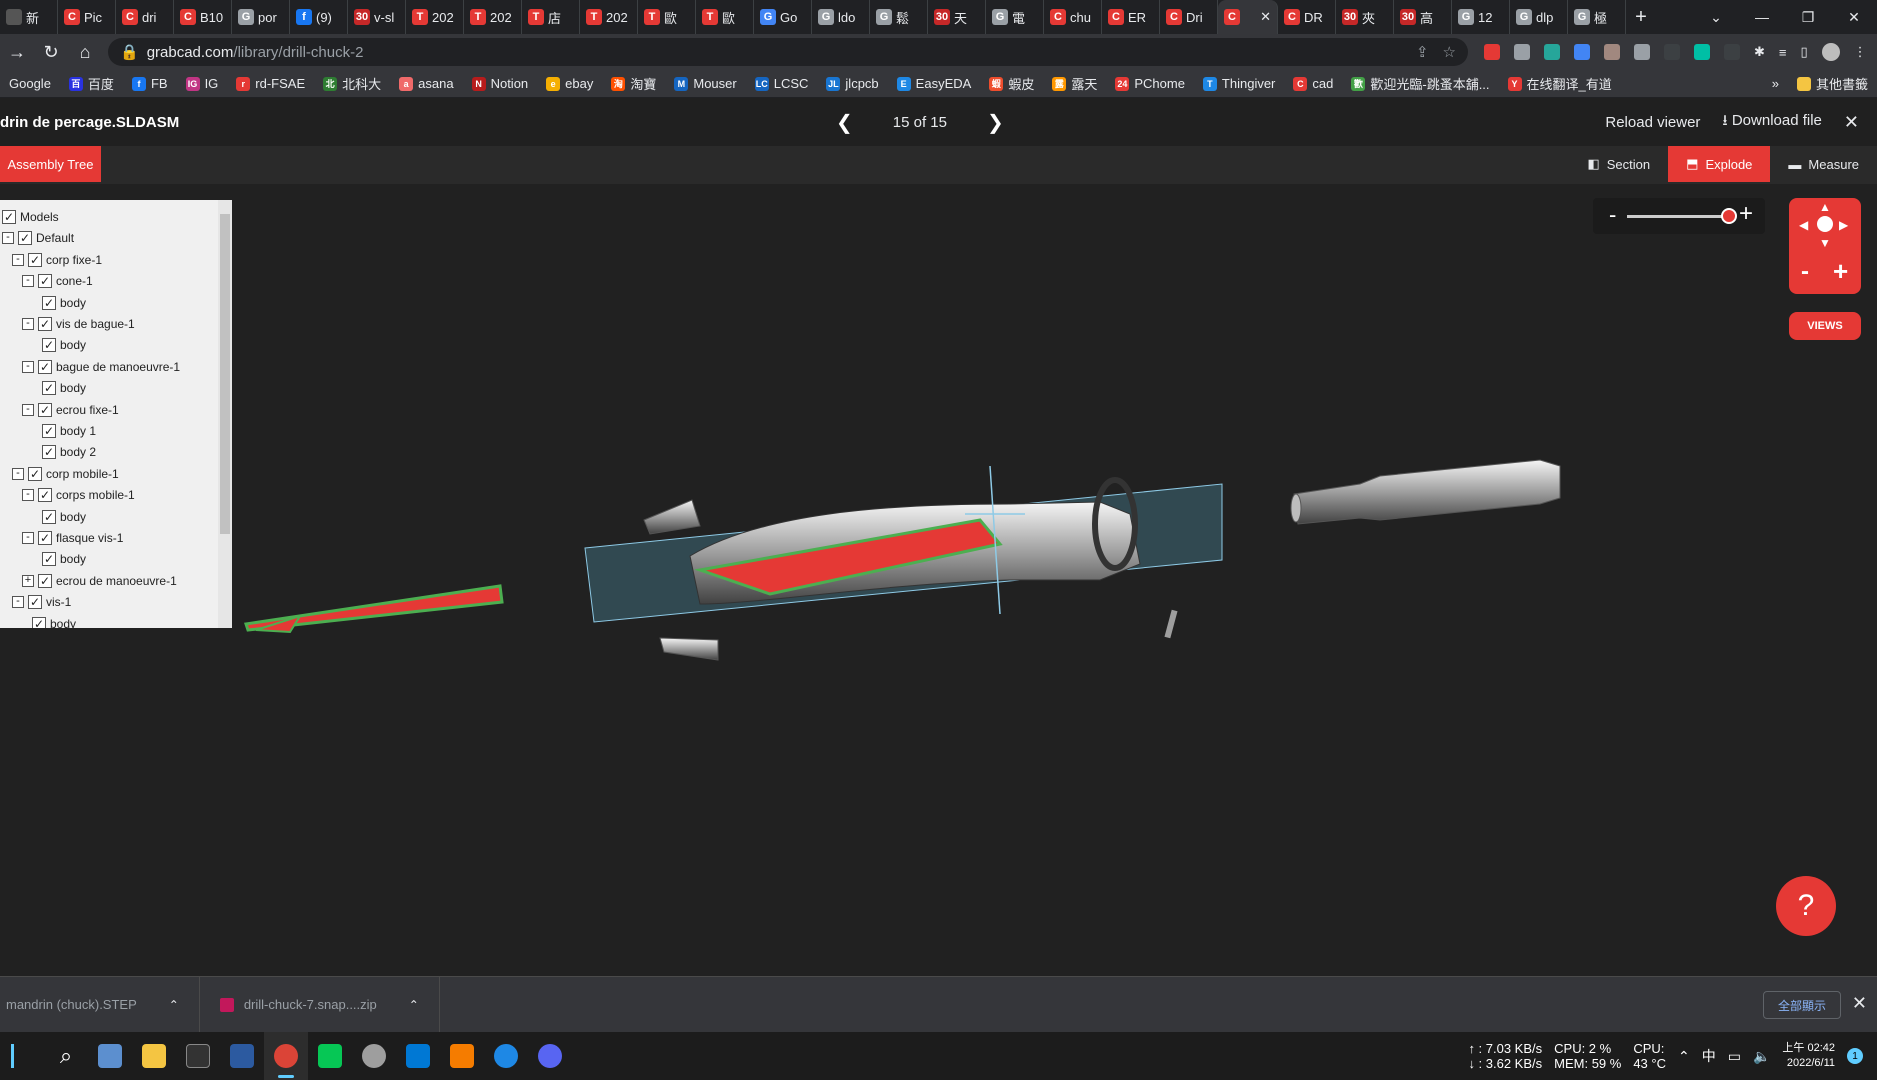 Image resolution: width=1877 pixels, height=1080 pixels. What do you see at coordinates (1560, 83) in the screenshot?
I see `bookmark-item: Y 在线翻译_有道` at bounding box center [1560, 83].